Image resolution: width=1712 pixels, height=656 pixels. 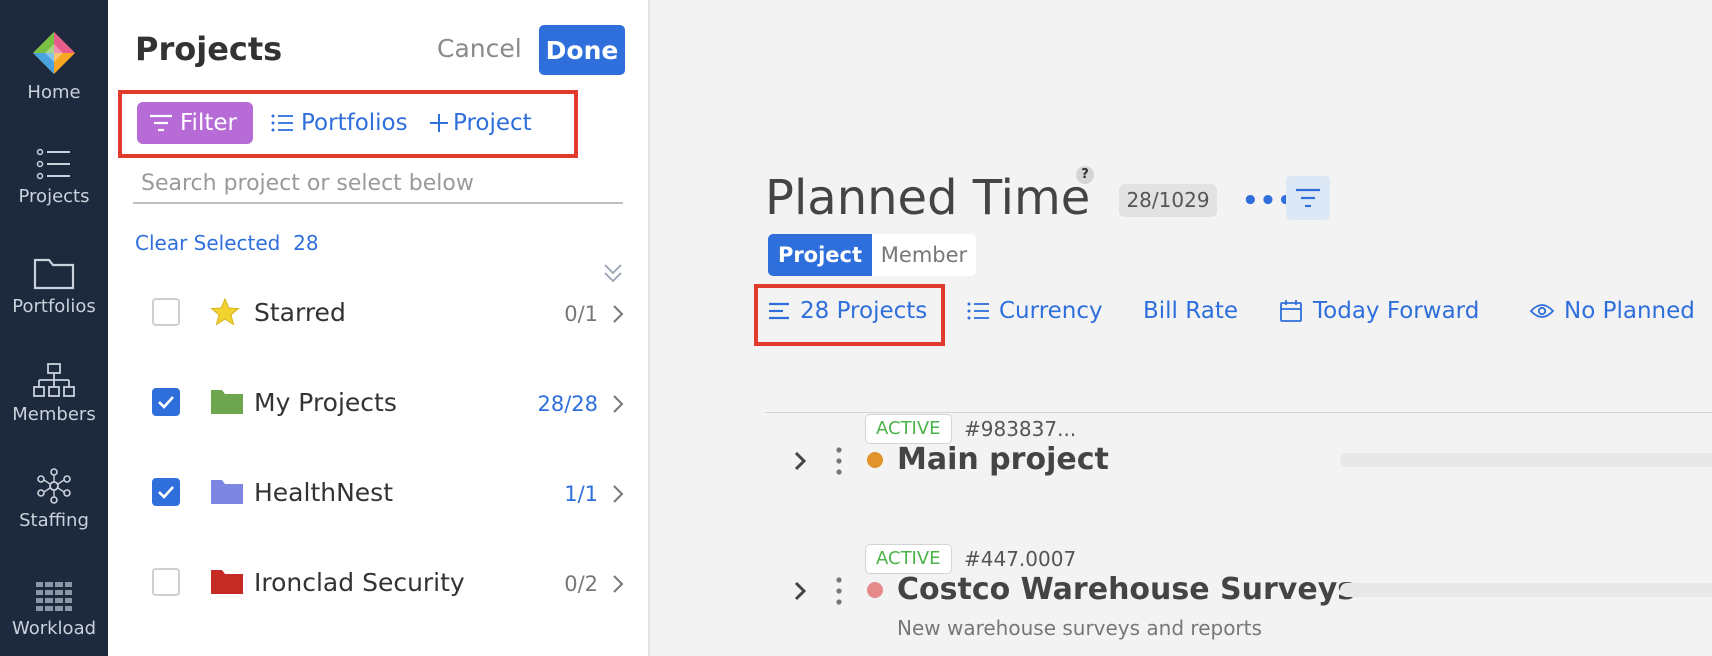 I want to click on currency-selector: Currency, so click(x=1035, y=311).